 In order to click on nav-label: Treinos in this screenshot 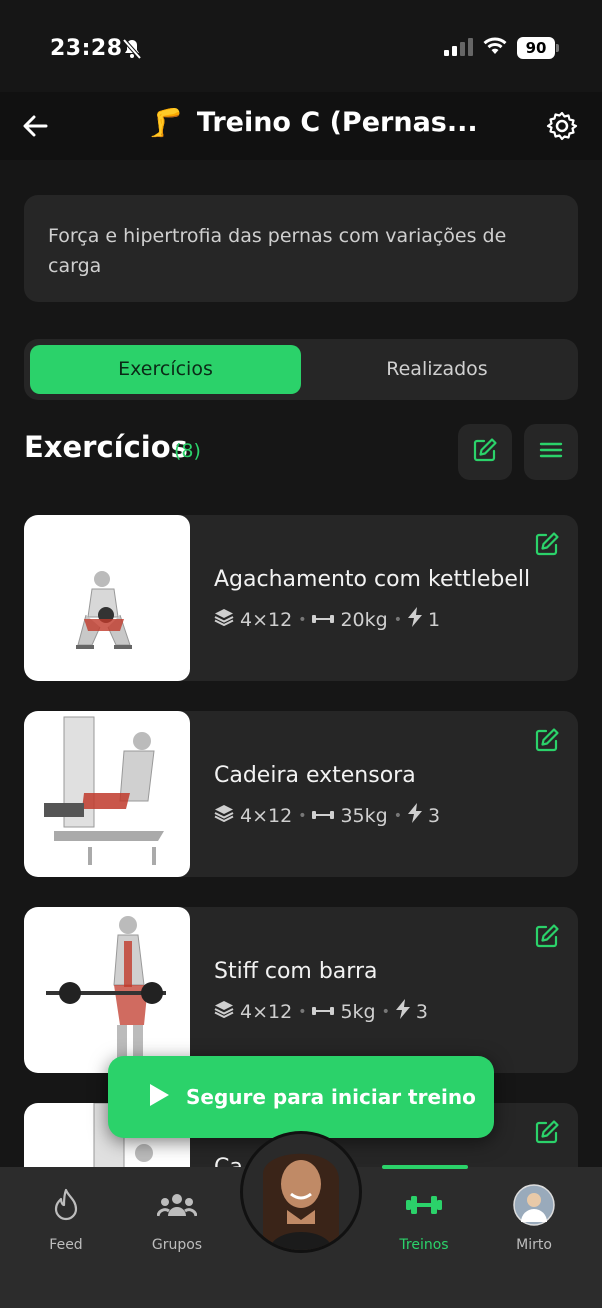, I will do `click(424, 1245)`.